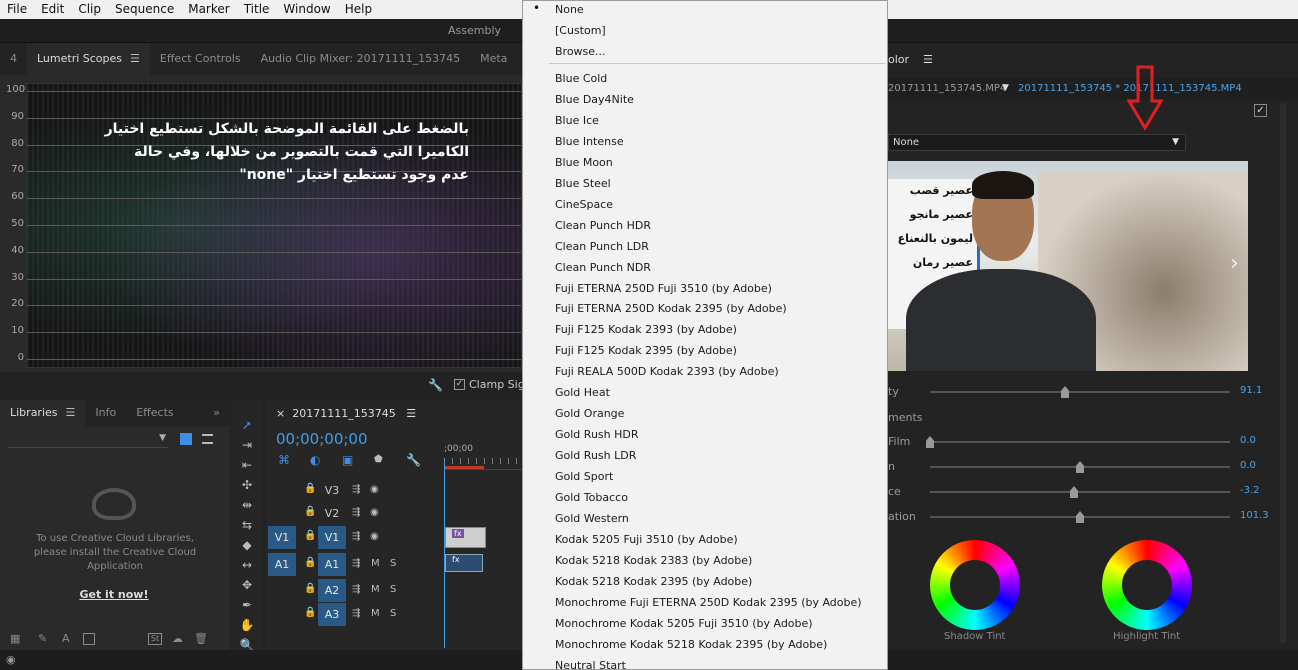 This screenshot has width=1298, height=670. I want to click on look-menu-item: Fuji F125 Kodak 2395 (by Adobe), so click(646, 350).